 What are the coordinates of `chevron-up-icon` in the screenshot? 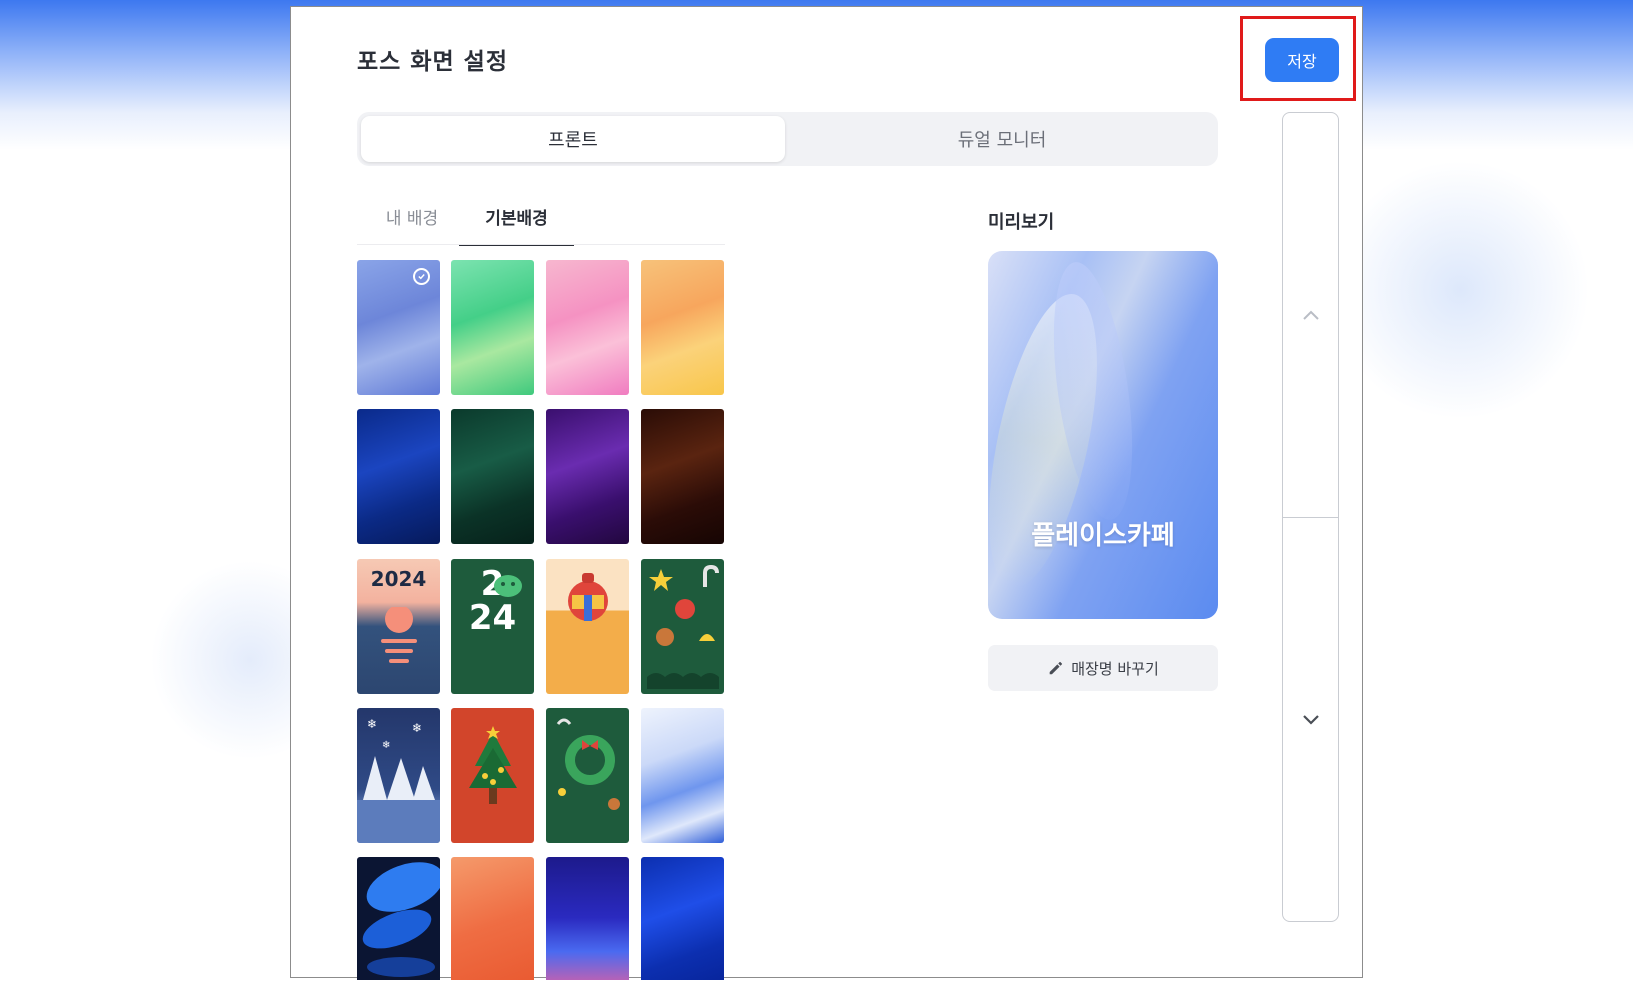 It's located at (1310, 315).